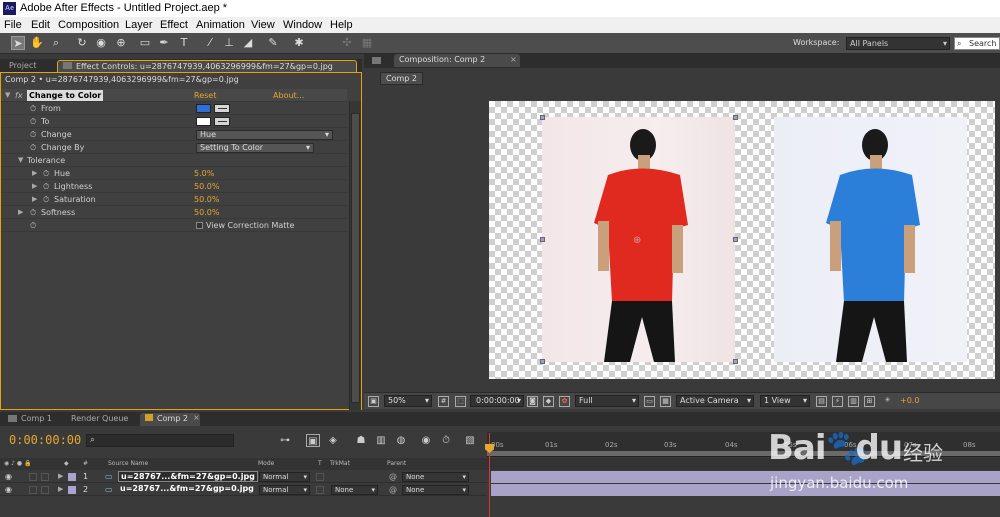 Image resolution: width=1000 pixels, height=517 pixels. What do you see at coordinates (637, 240) in the screenshot?
I see `anchor-point-icon: ⊕` at bounding box center [637, 240].